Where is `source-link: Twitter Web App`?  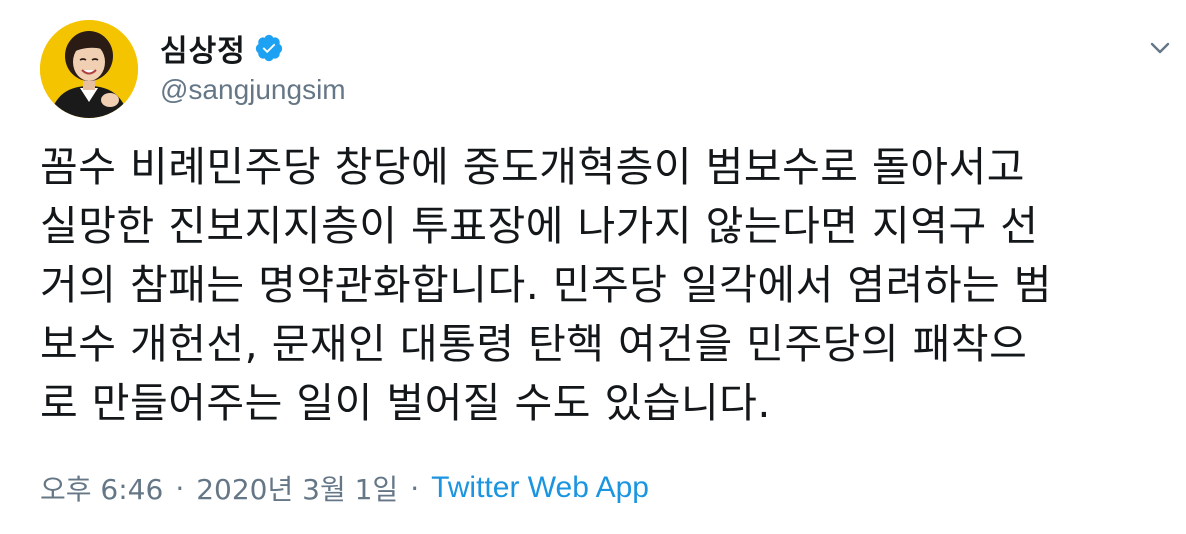 source-link: Twitter Web App is located at coordinates (540, 488).